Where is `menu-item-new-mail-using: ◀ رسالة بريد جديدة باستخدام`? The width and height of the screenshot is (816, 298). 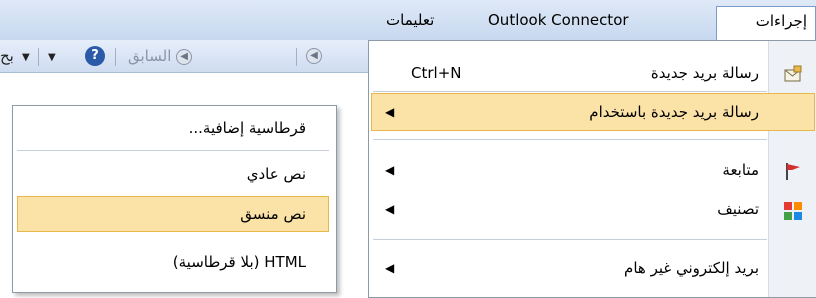 menu-item-new-mail-using: ◀ رسالة بريد جديدة باستخدام is located at coordinates (569, 112).